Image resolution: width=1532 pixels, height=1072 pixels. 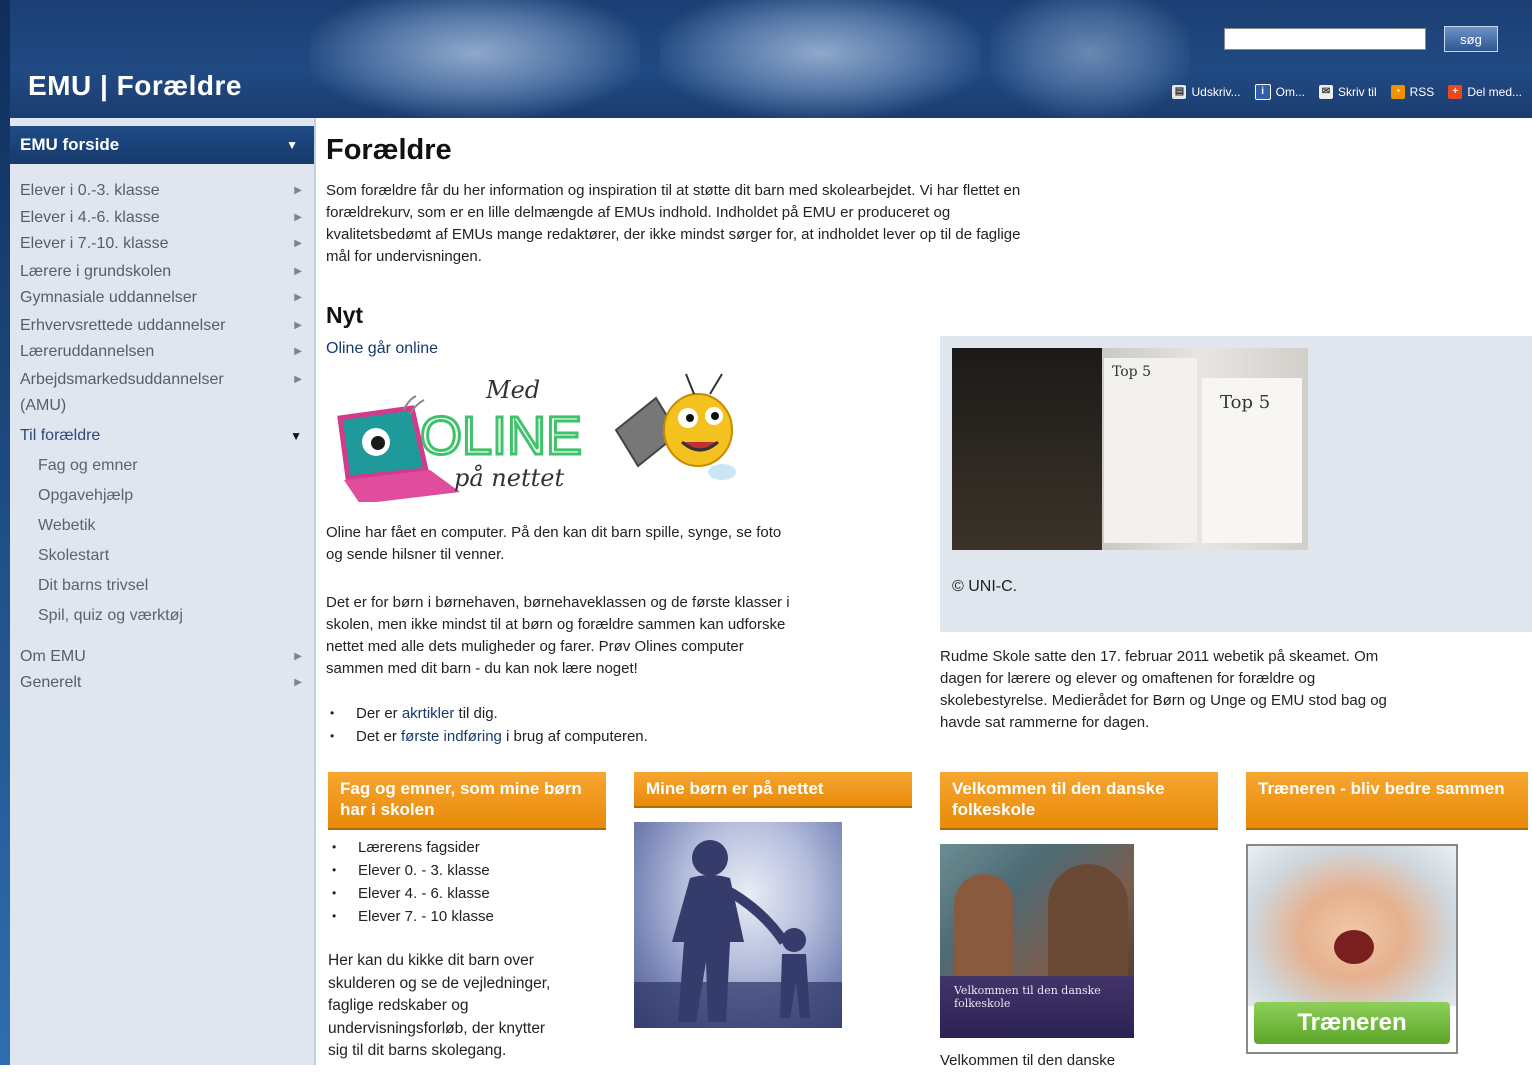 What do you see at coordinates (179, 586) in the screenshot?
I see `sidebar-subitem-trivsel: Dit barns trivsel` at bounding box center [179, 586].